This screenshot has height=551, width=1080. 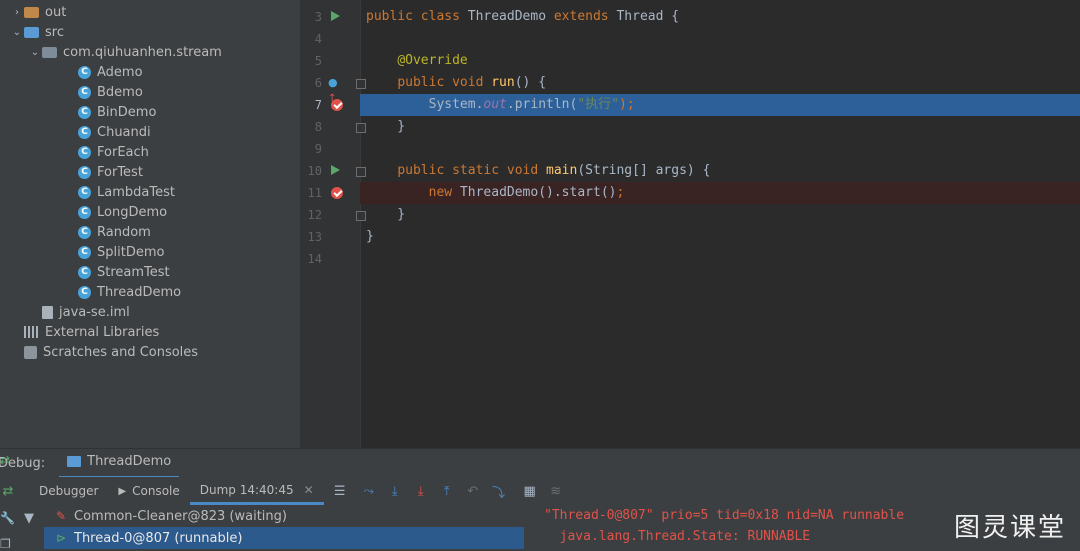 What do you see at coordinates (421, 491) in the screenshot?
I see `step-into-icon: ⤓` at bounding box center [421, 491].